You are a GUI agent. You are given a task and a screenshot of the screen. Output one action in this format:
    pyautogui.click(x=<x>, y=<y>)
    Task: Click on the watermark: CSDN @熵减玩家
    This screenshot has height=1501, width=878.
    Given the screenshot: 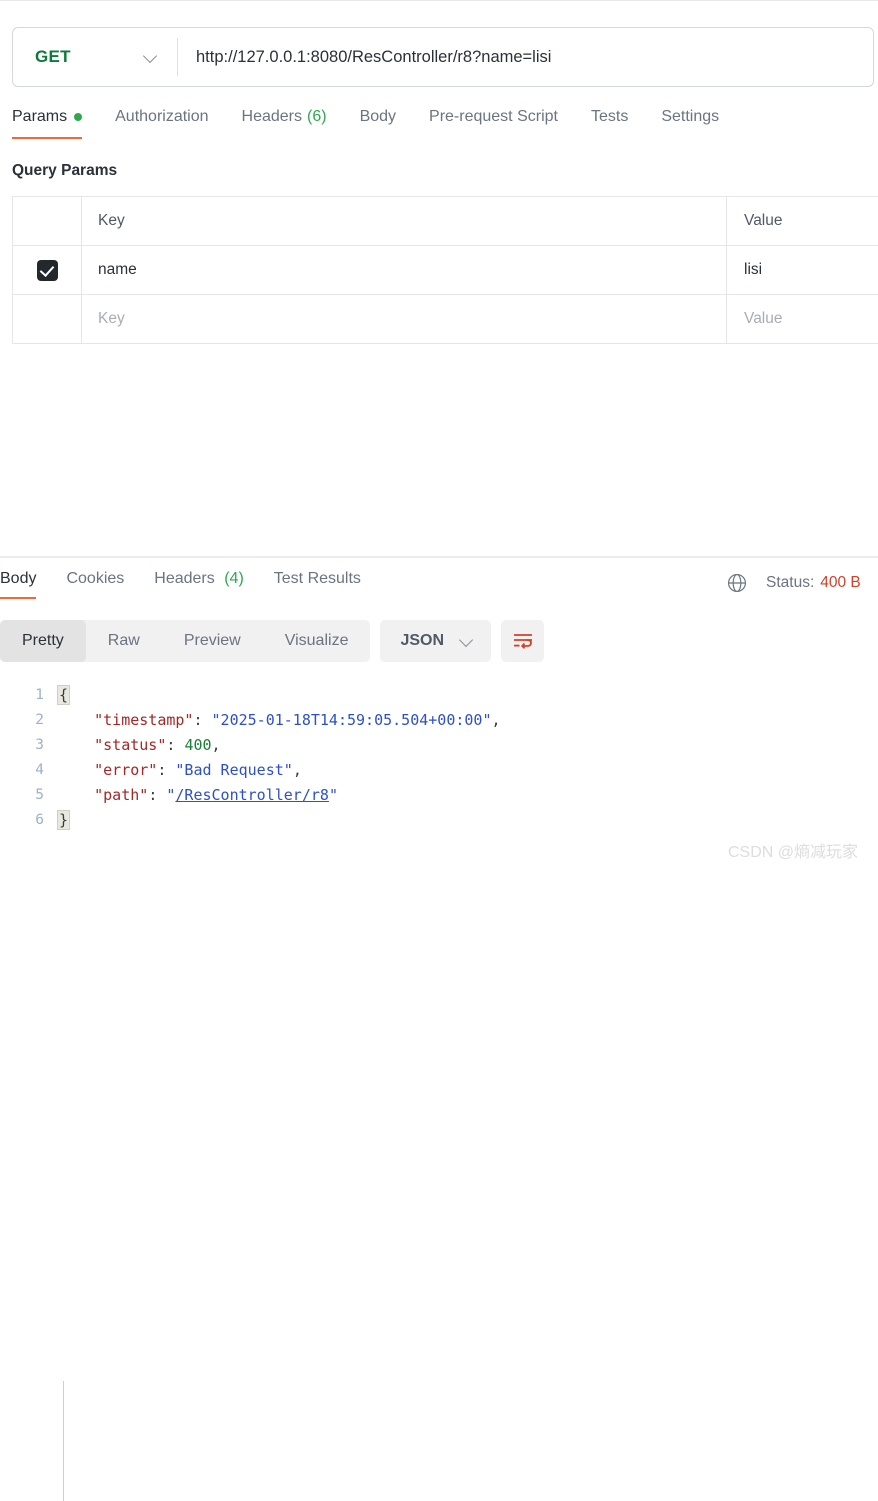 What is the action you would take?
    pyautogui.click(x=793, y=852)
    